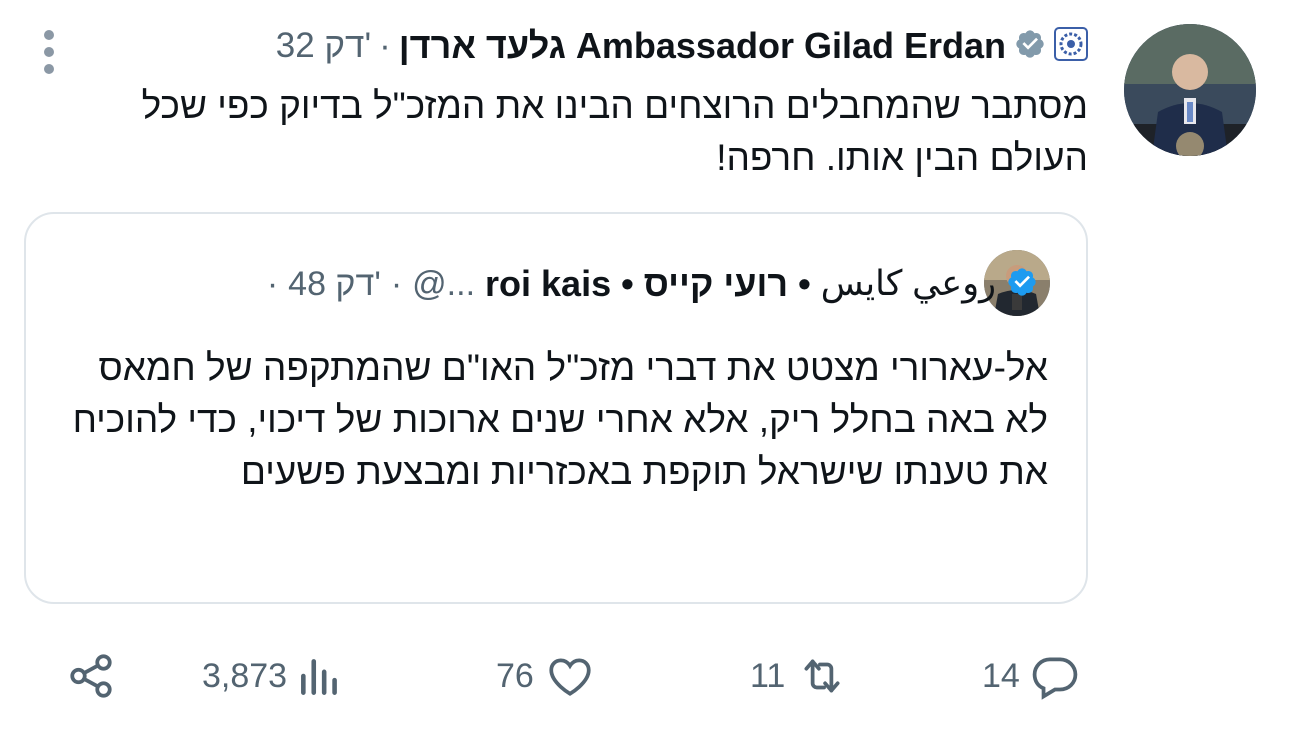 This screenshot has height=734, width=1294. What do you see at coordinates (702, 46) in the screenshot?
I see `author-name: גלעד ארדן Ambassador Gilad Erdan` at bounding box center [702, 46].